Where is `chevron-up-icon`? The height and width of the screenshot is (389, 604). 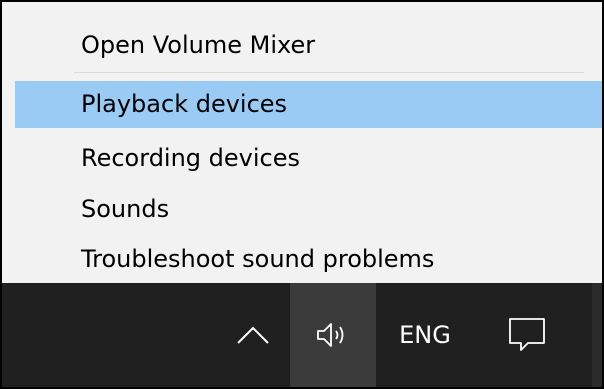 chevron-up-icon is located at coordinates (253, 335).